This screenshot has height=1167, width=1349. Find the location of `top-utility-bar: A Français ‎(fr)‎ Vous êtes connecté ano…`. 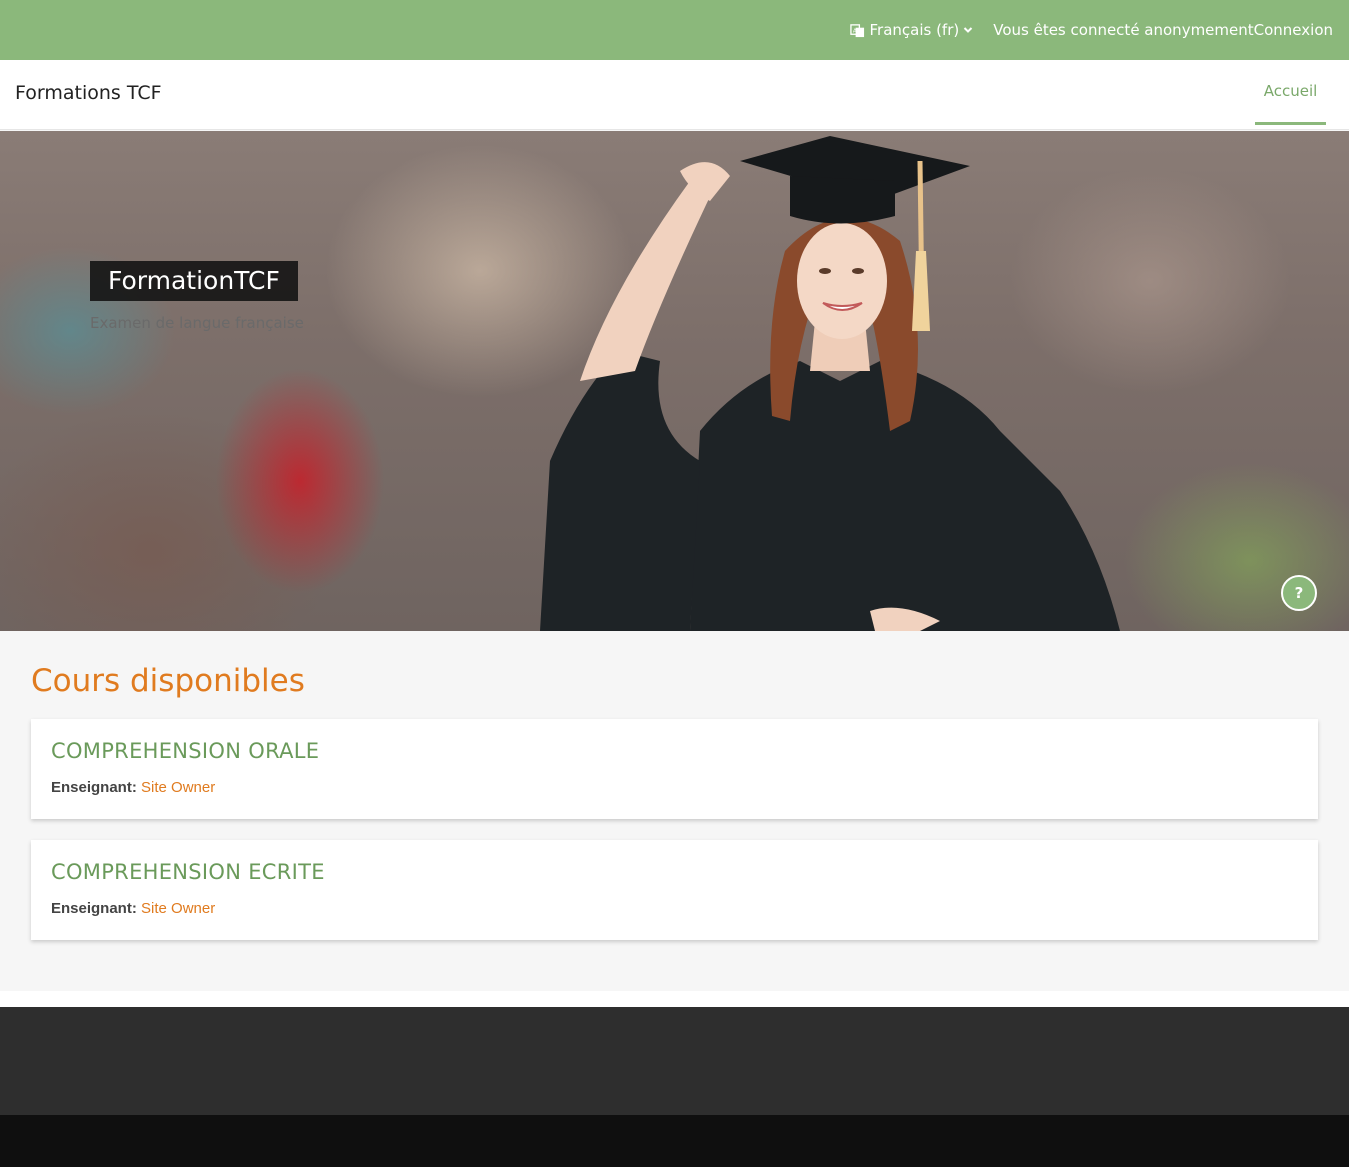

top-utility-bar: A Français ‎(fr)‎ Vous êtes connecté ano… is located at coordinates (674, 30).